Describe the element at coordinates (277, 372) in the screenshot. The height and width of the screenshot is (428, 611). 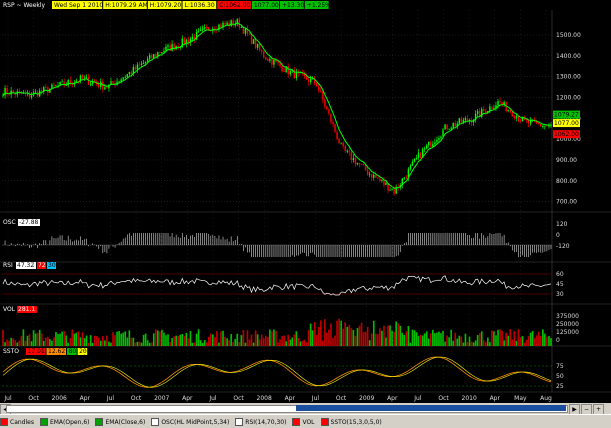
I see `ssto-d-line` at that location.